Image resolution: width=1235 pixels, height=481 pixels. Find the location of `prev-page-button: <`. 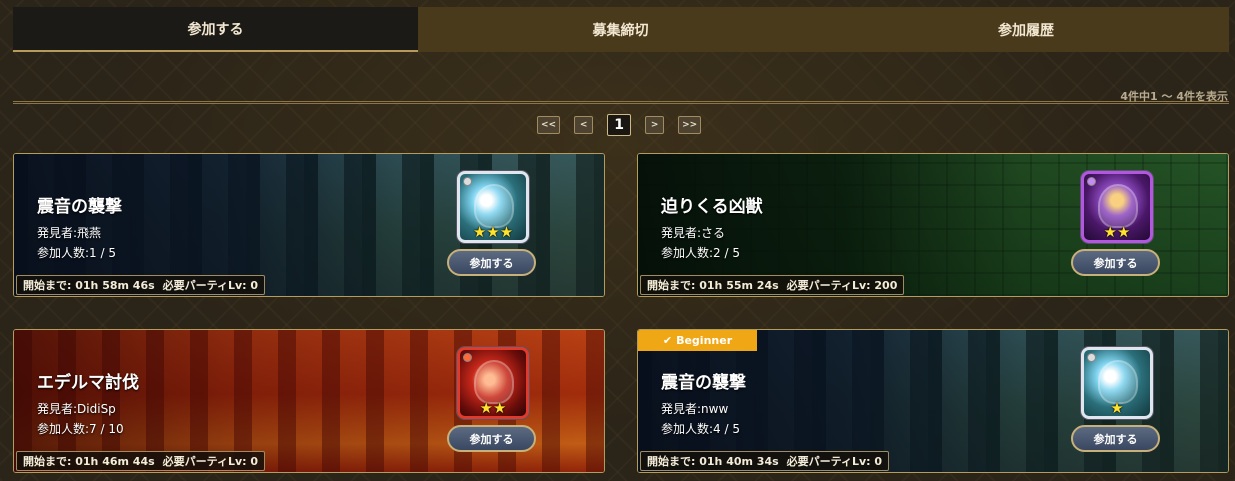

prev-page-button: < is located at coordinates (584, 125).